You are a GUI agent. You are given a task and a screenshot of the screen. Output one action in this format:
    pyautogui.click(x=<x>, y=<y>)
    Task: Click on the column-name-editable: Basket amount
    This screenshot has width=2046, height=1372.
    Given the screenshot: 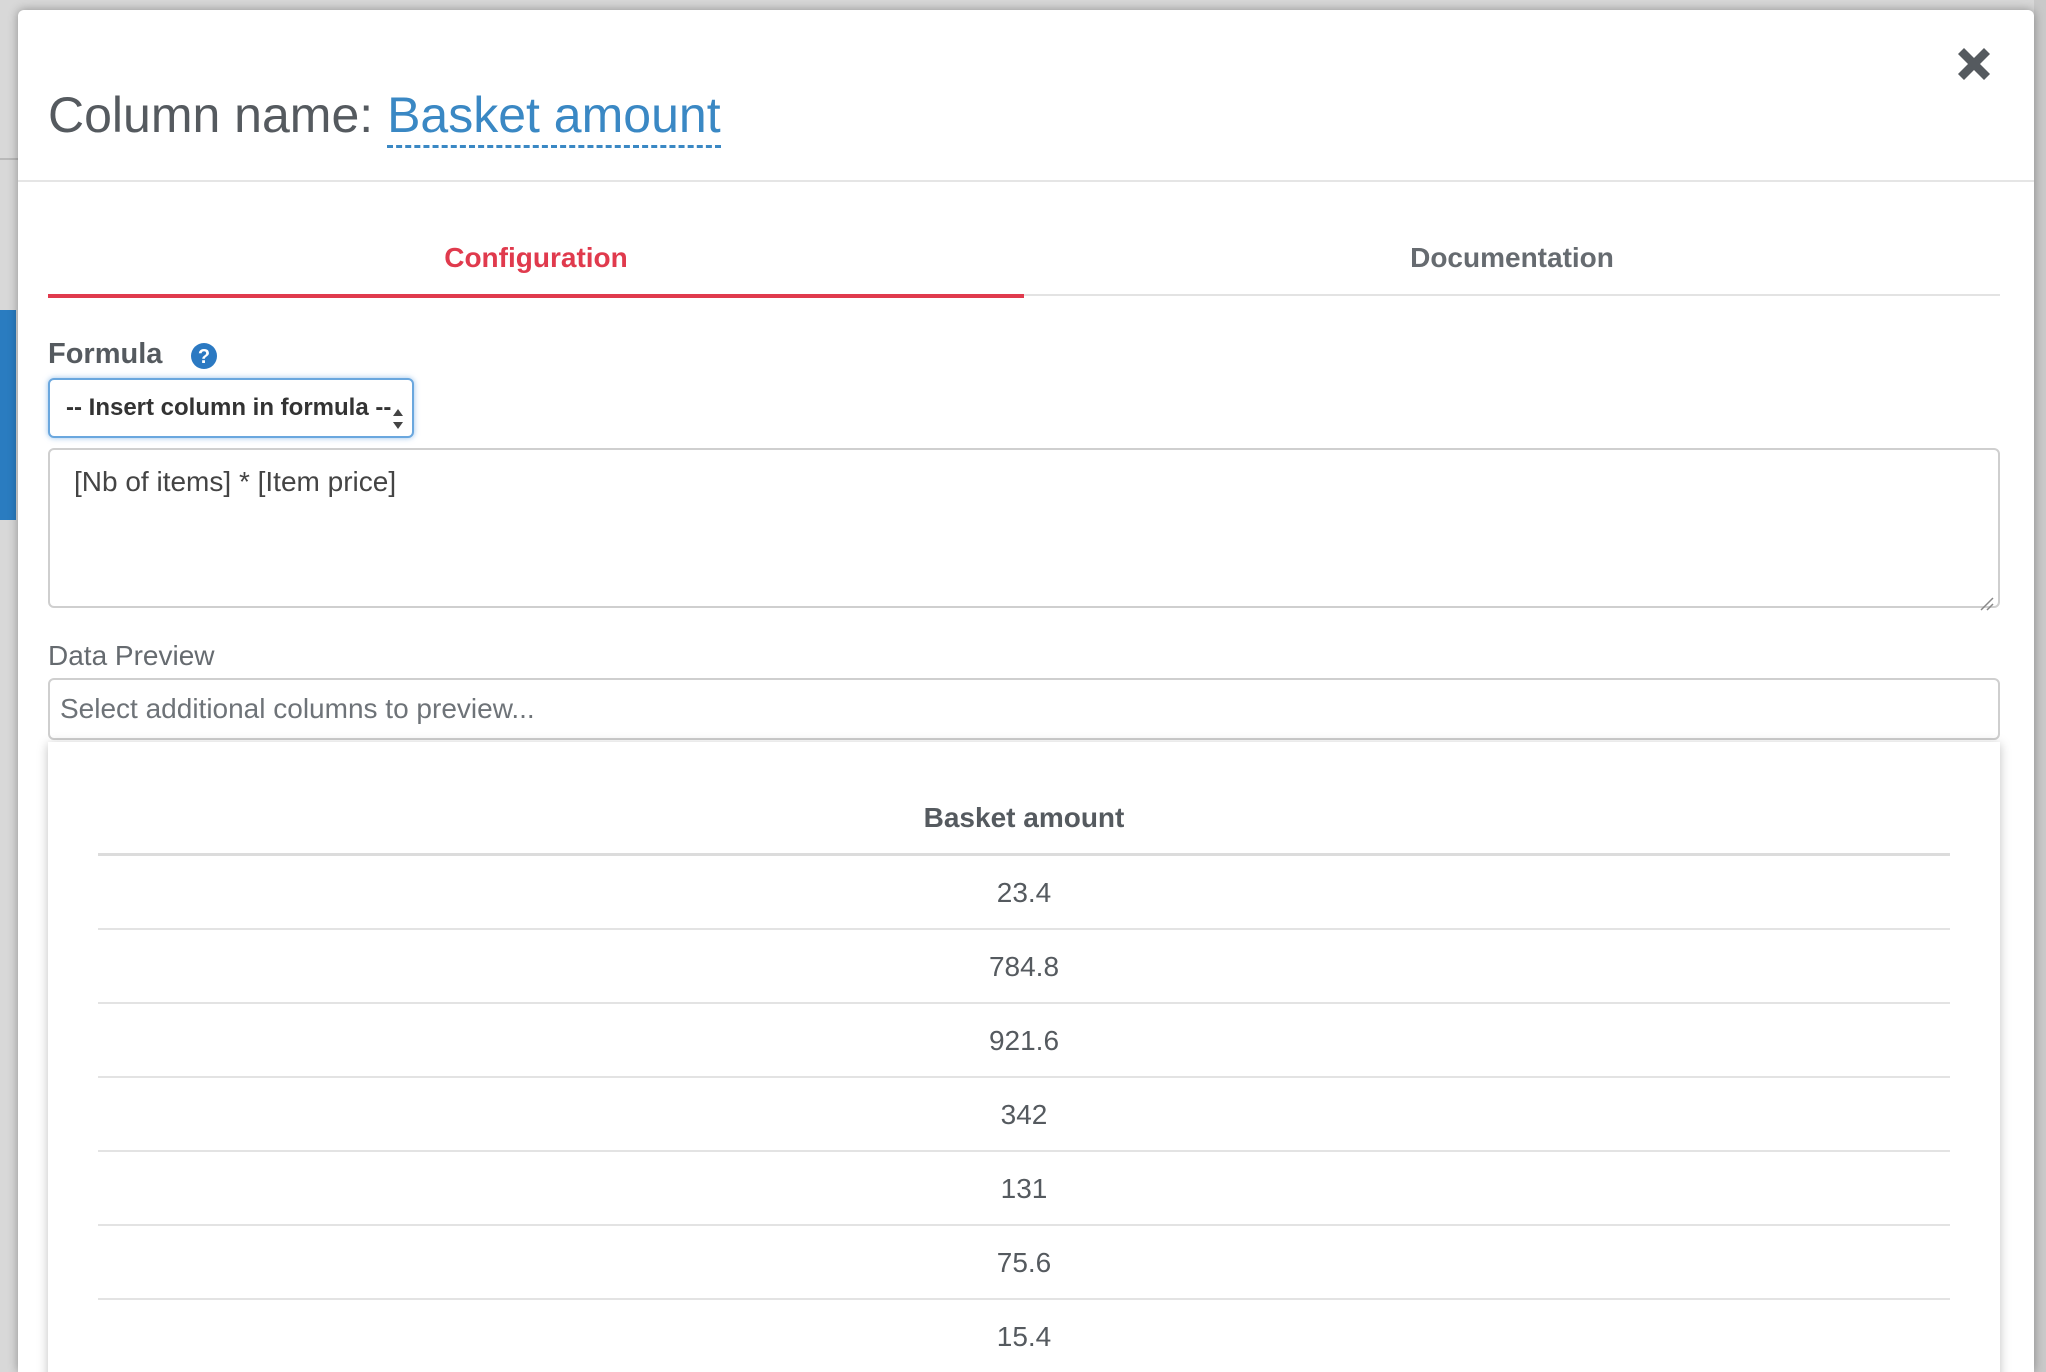 What is the action you would take?
    pyautogui.click(x=554, y=117)
    